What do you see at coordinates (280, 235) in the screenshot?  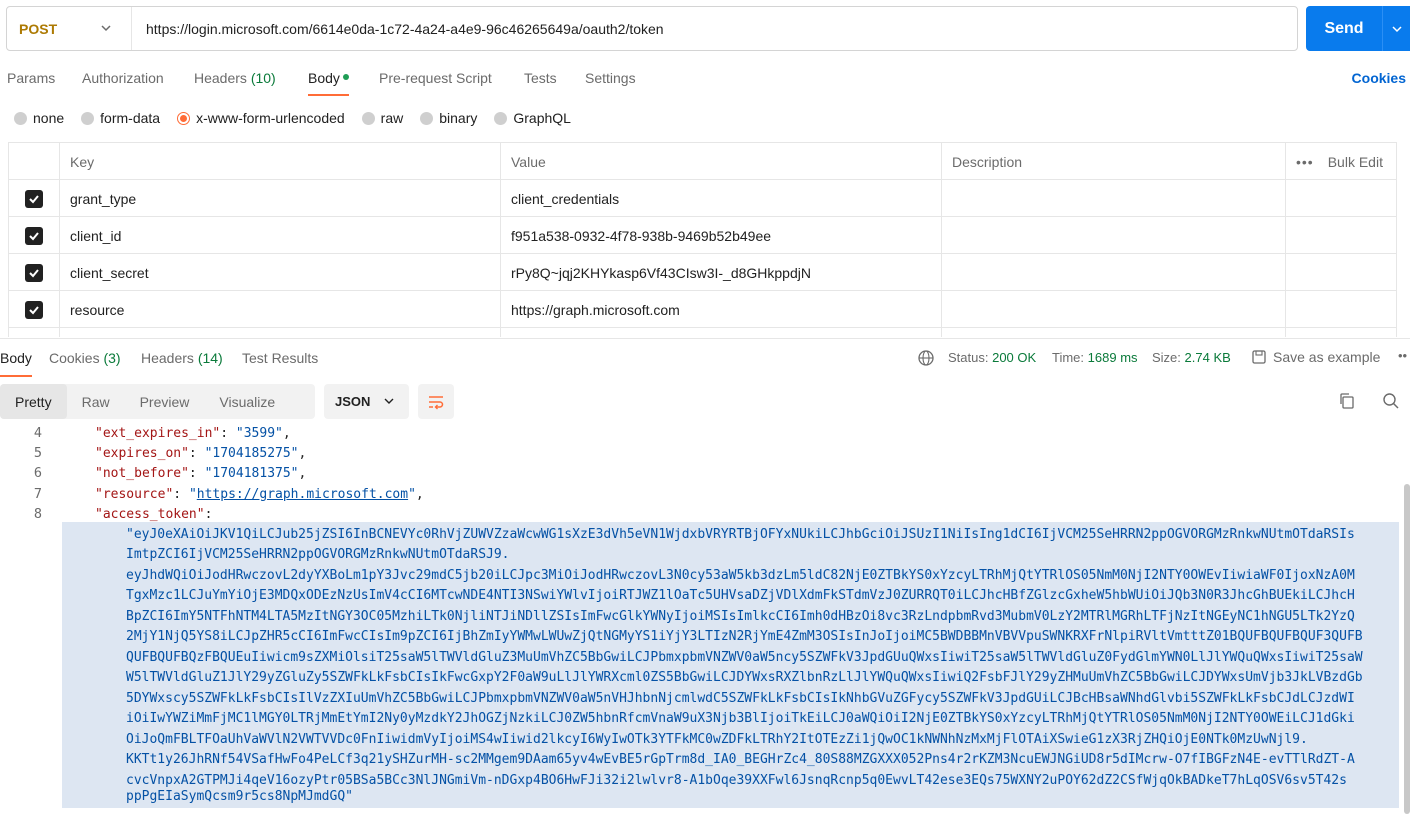 I see `param-key: client_id` at bounding box center [280, 235].